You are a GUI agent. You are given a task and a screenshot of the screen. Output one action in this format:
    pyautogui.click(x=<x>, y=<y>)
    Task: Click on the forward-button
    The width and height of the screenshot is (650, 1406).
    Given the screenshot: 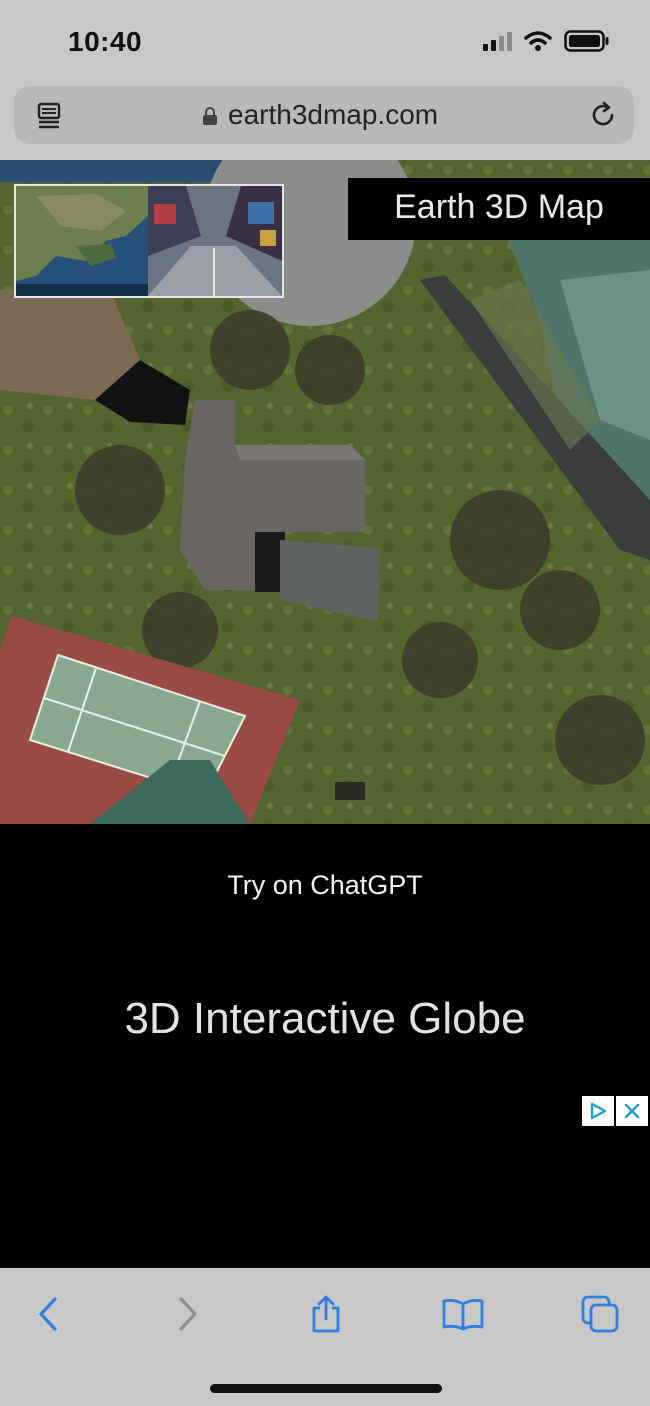 What is the action you would take?
    pyautogui.click(x=188, y=1314)
    